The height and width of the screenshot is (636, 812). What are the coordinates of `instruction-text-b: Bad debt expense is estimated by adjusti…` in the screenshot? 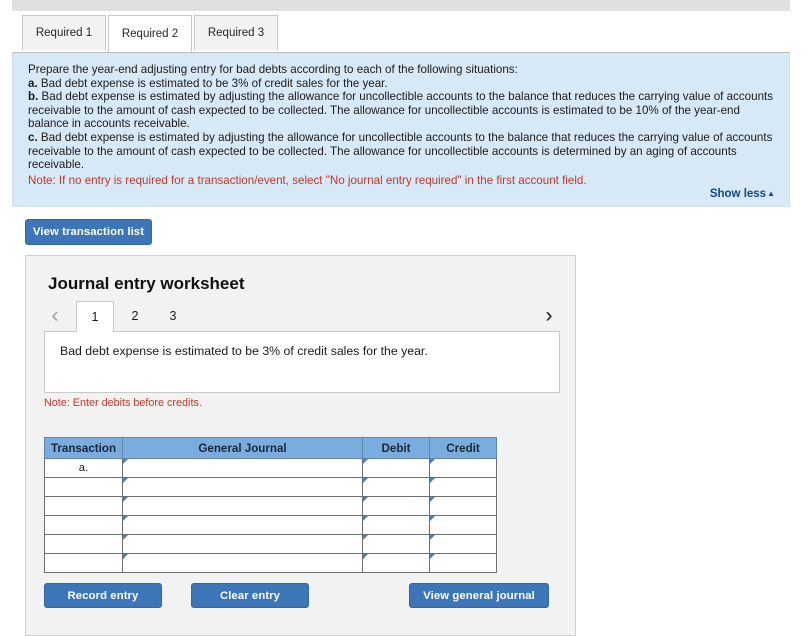 It's located at (401, 110).